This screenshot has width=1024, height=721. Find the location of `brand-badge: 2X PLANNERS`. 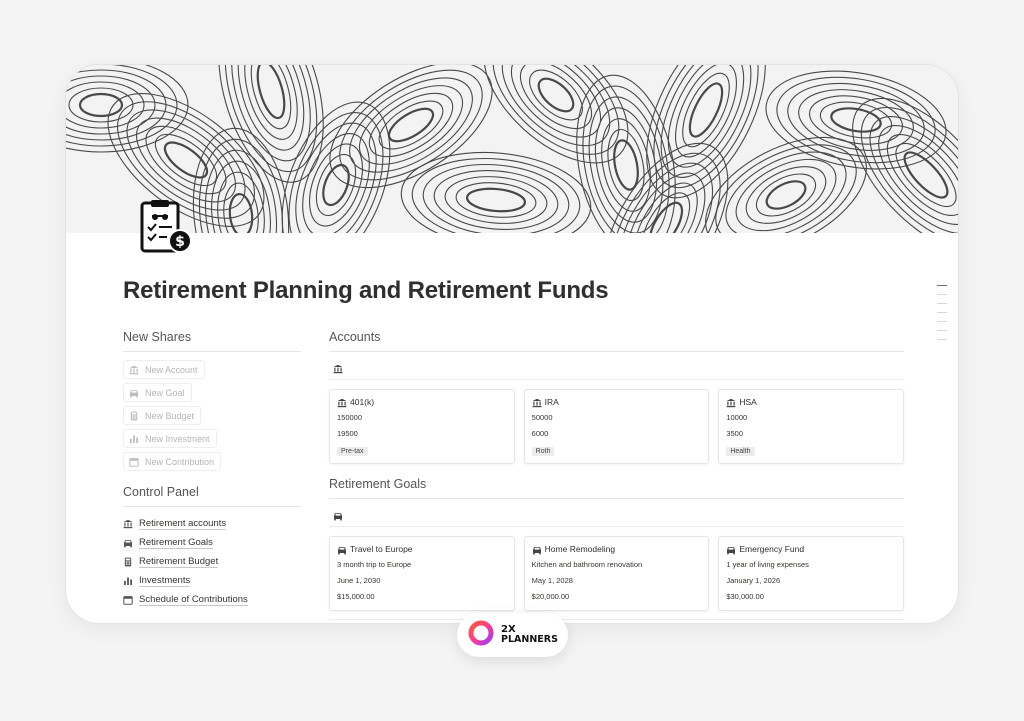

brand-badge: 2X PLANNERS is located at coordinates (512, 635).